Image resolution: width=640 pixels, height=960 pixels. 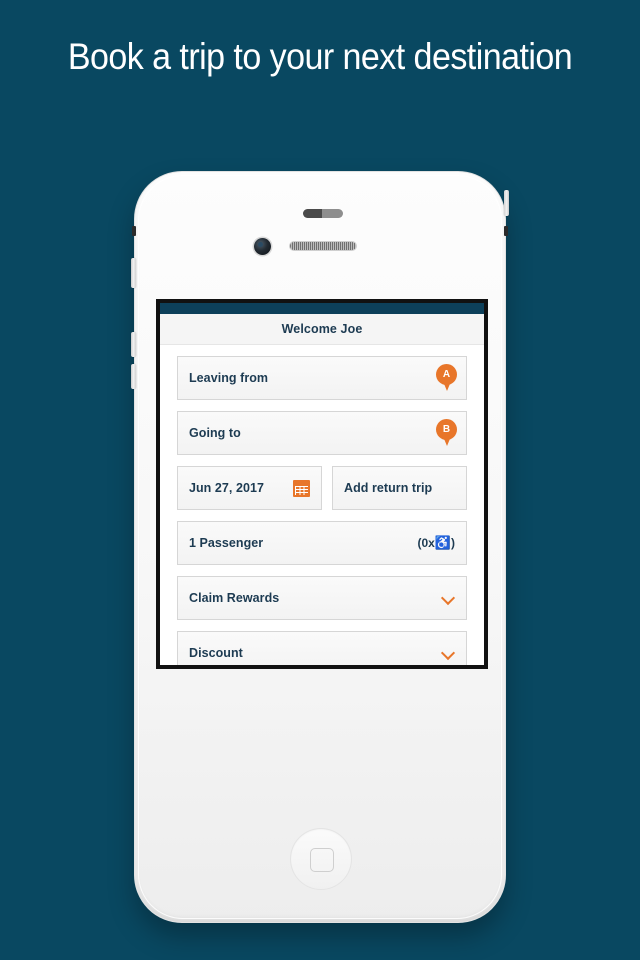 I want to click on map-pin-b-icon: B, so click(x=446, y=434).